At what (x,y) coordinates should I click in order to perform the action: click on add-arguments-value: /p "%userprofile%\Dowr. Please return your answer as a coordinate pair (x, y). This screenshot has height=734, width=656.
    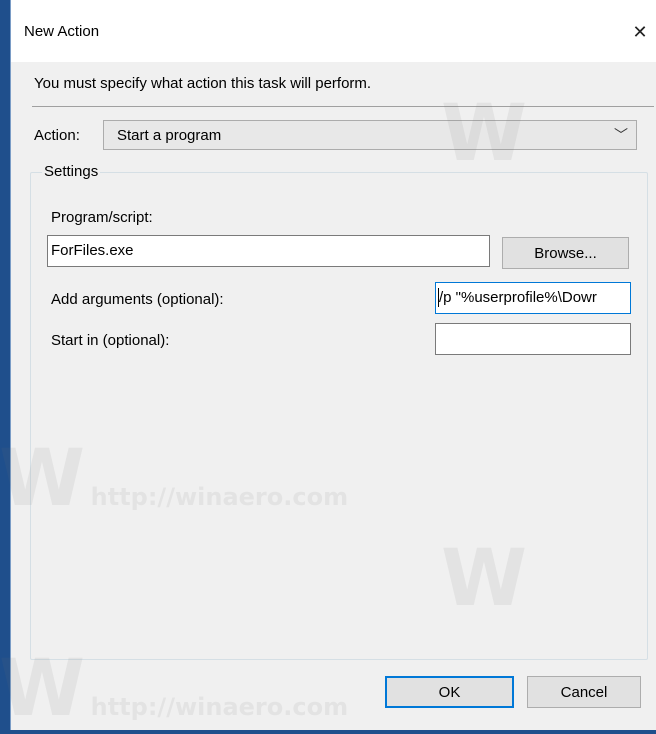
    Looking at the image, I should click on (518, 297).